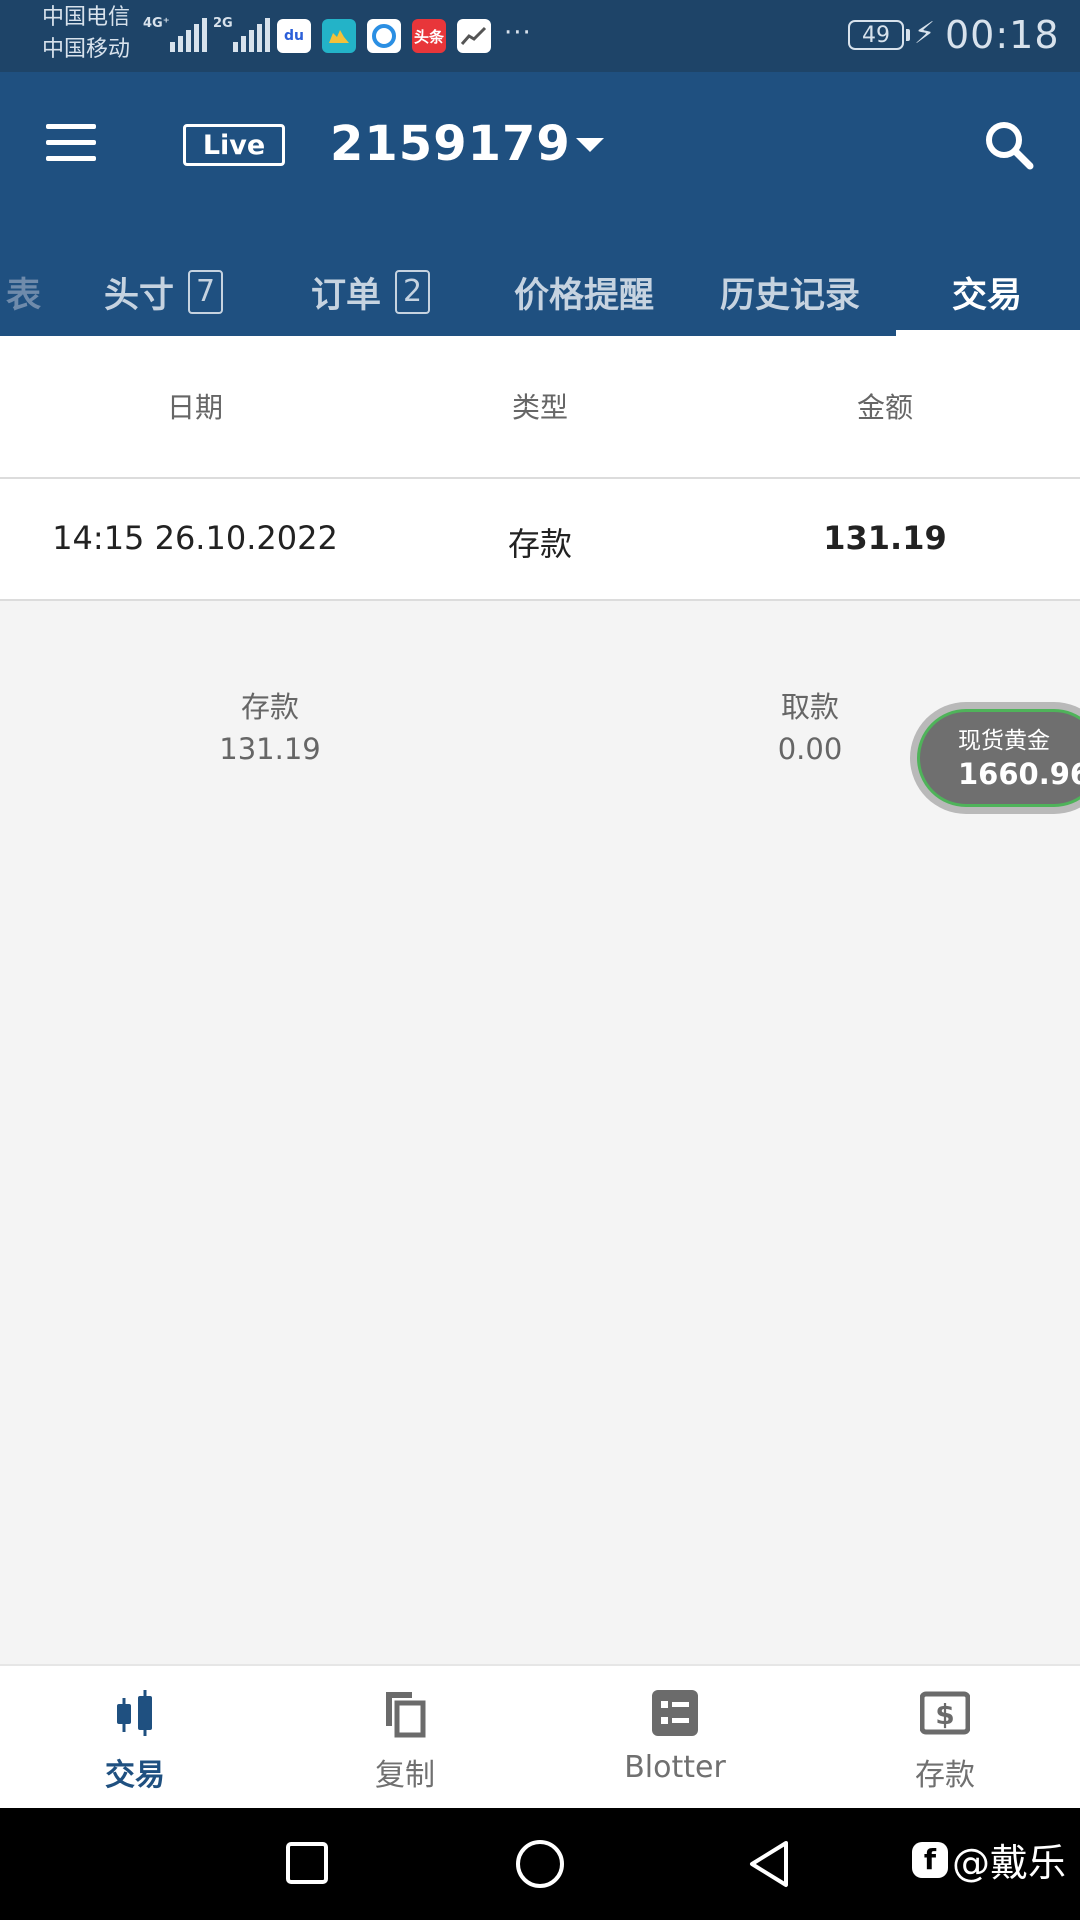 The height and width of the screenshot is (1920, 1080). I want to click on withdrawal-summary: 取款 0.00, so click(810, 728).